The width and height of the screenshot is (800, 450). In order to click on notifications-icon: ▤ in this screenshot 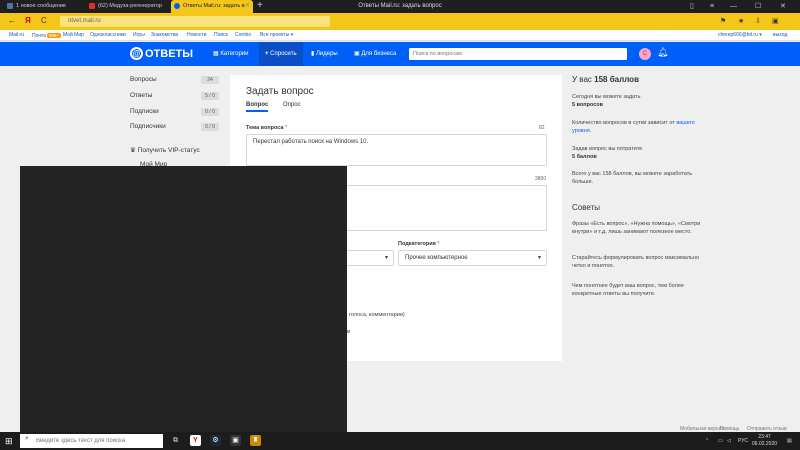, I will do `click(789, 441)`.